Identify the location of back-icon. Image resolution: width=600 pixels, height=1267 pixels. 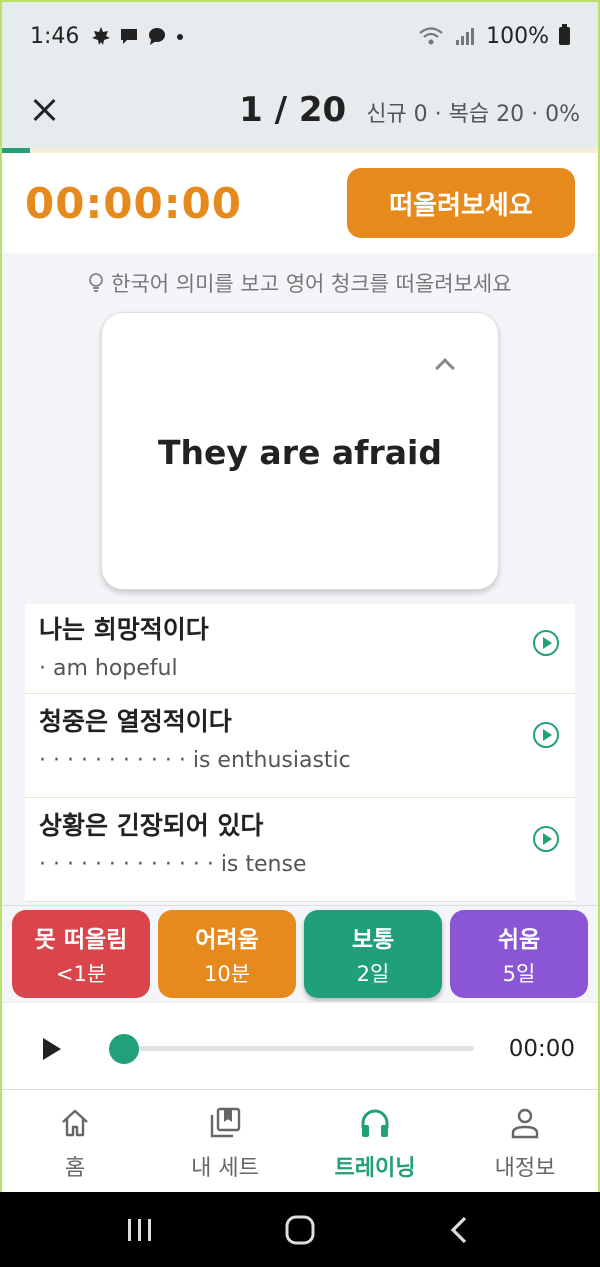
(460, 1230).